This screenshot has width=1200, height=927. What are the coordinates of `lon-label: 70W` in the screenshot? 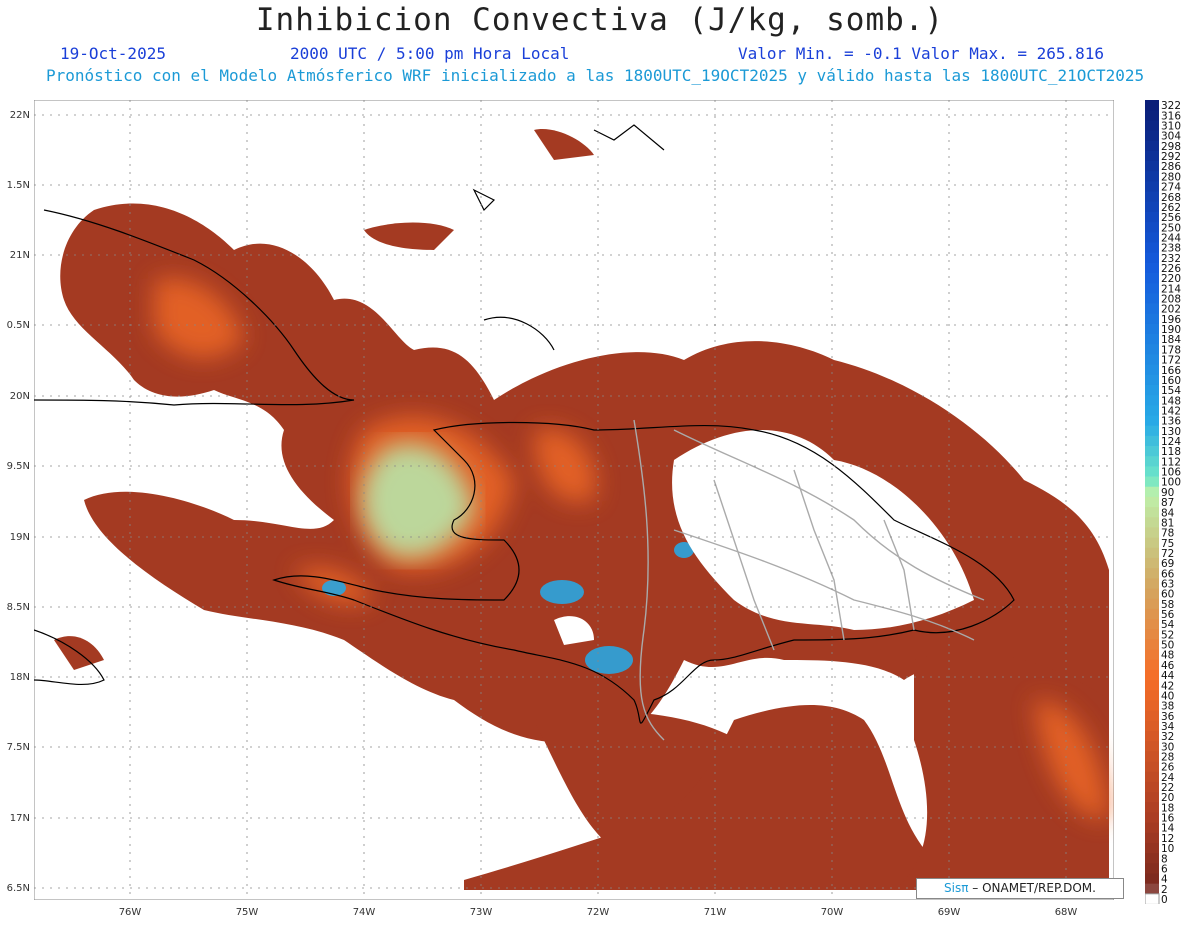 It's located at (832, 912).